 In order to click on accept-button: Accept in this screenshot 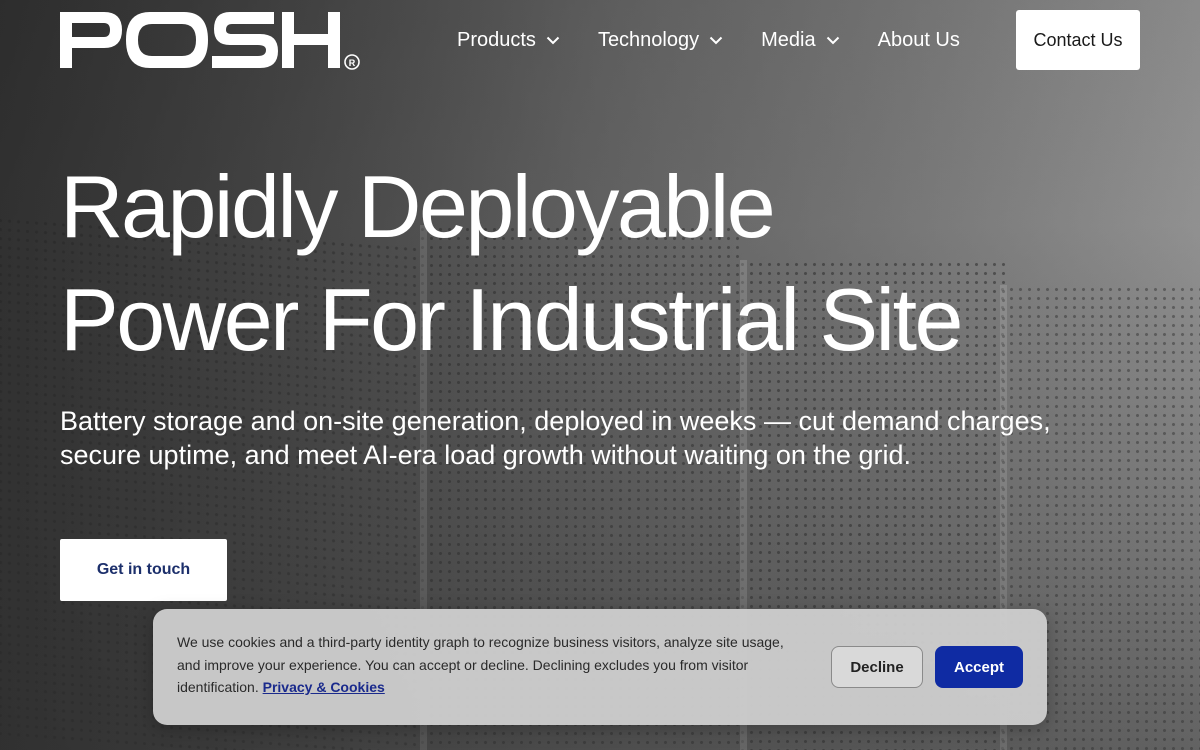, I will do `click(979, 667)`.